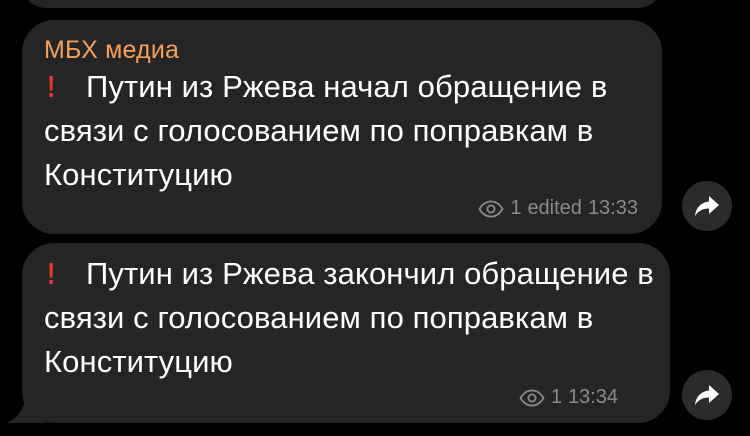 This screenshot has height=436, width=750. What do you see at coordinates (612, 208) in the screenshot?
I see `message-time: 13:33` at bounding box center [612, 208].